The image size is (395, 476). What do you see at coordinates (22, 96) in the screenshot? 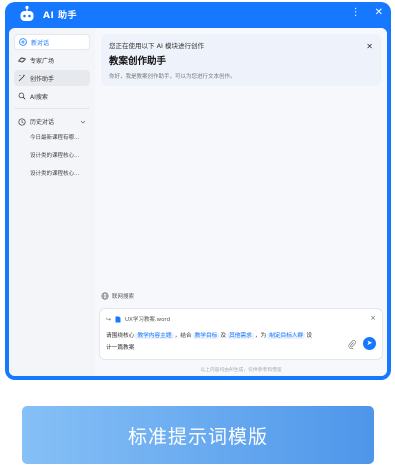
I see `search-icon` at bounding box center [22, 96].